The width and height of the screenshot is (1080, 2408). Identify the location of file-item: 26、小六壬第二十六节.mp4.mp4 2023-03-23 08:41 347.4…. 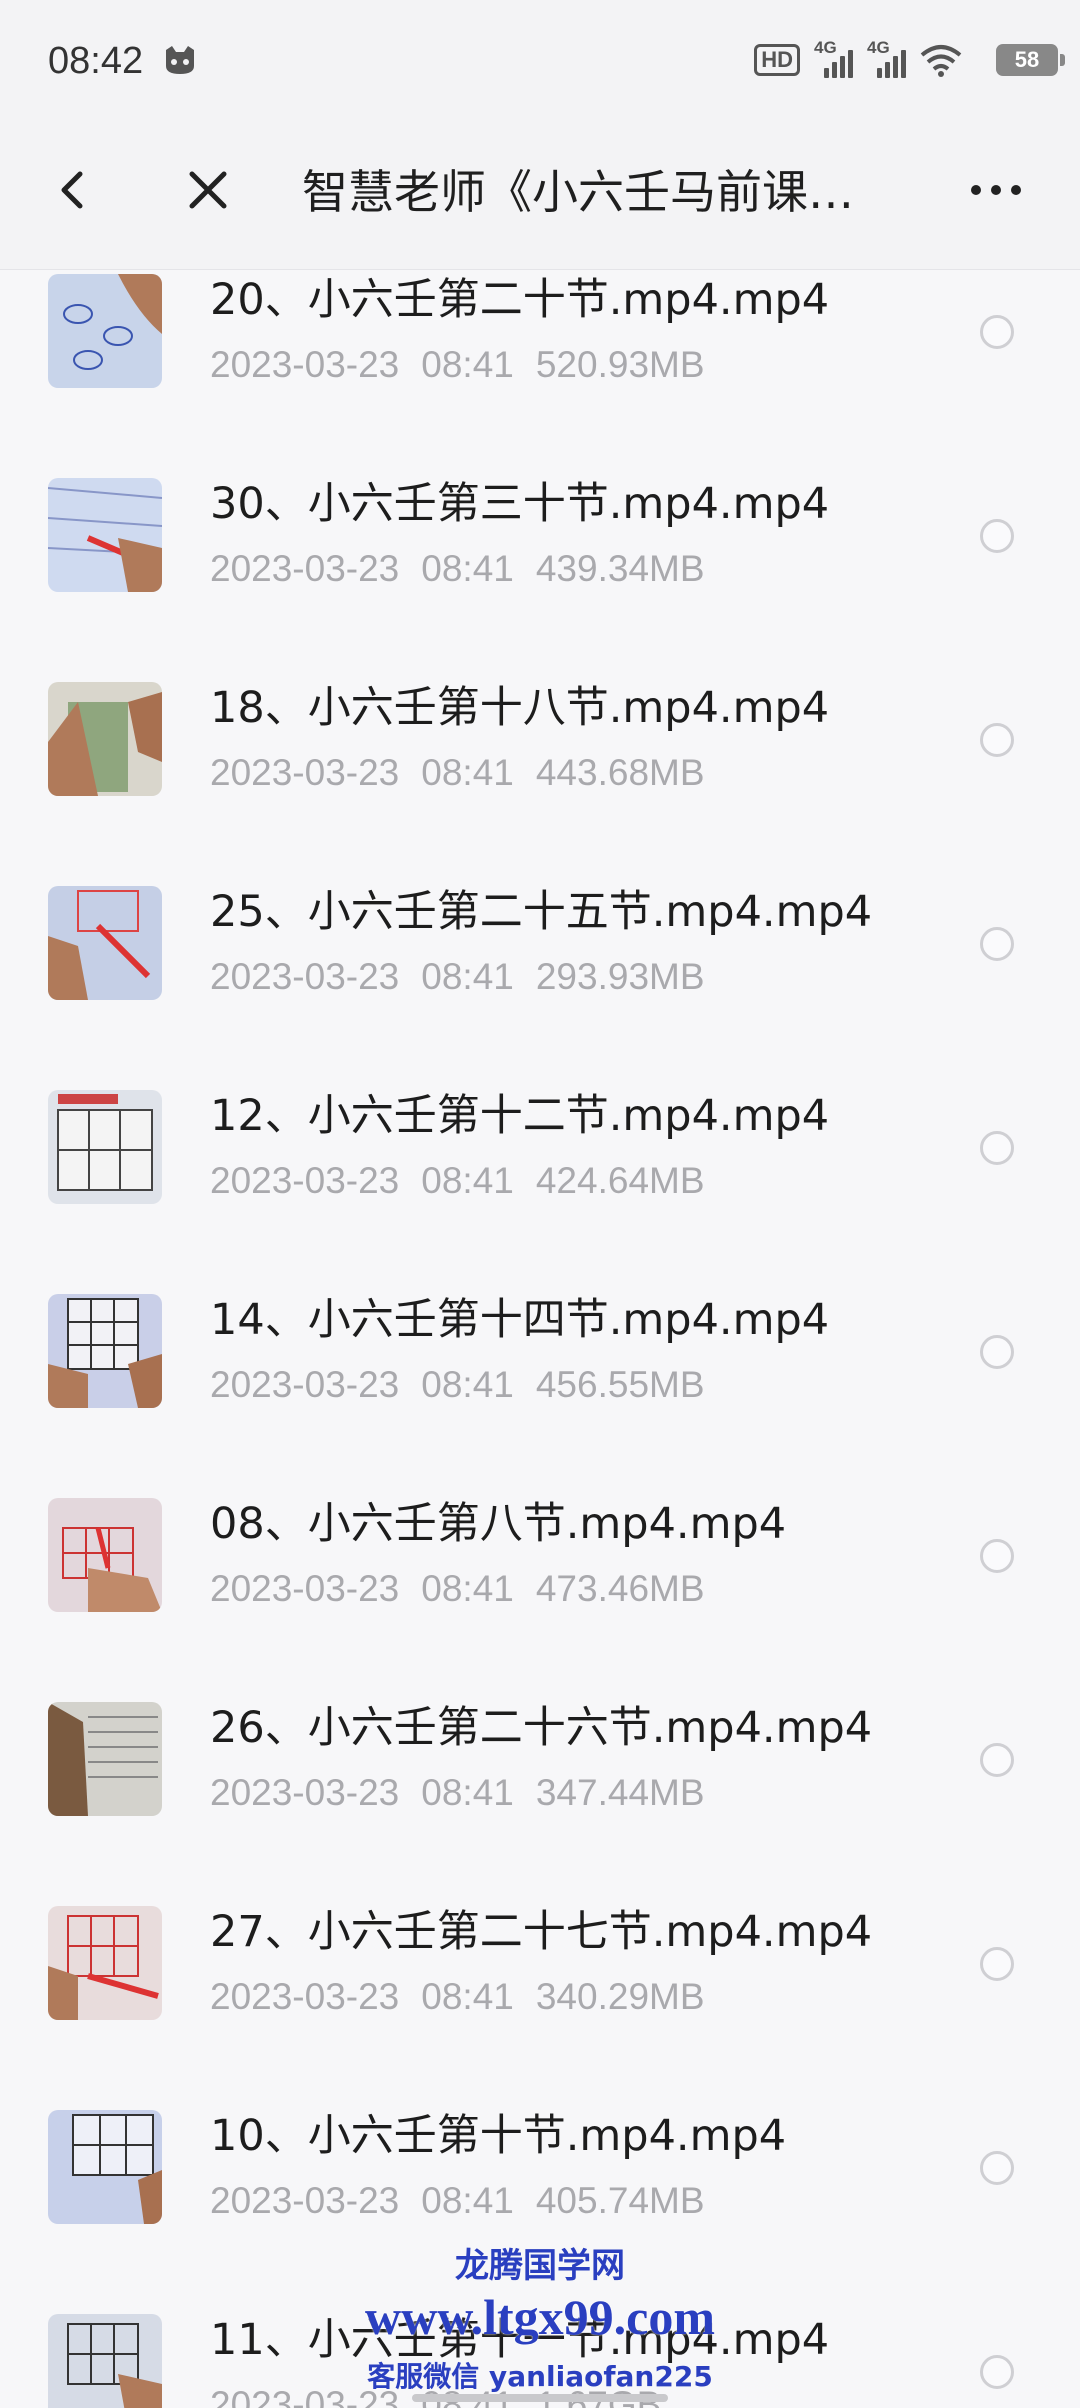
(540, 1800).